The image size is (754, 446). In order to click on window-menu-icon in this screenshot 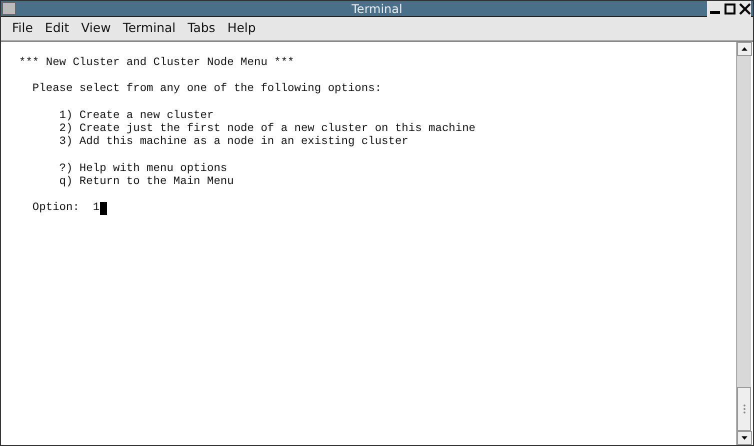, I will do `click(9, 8)`.